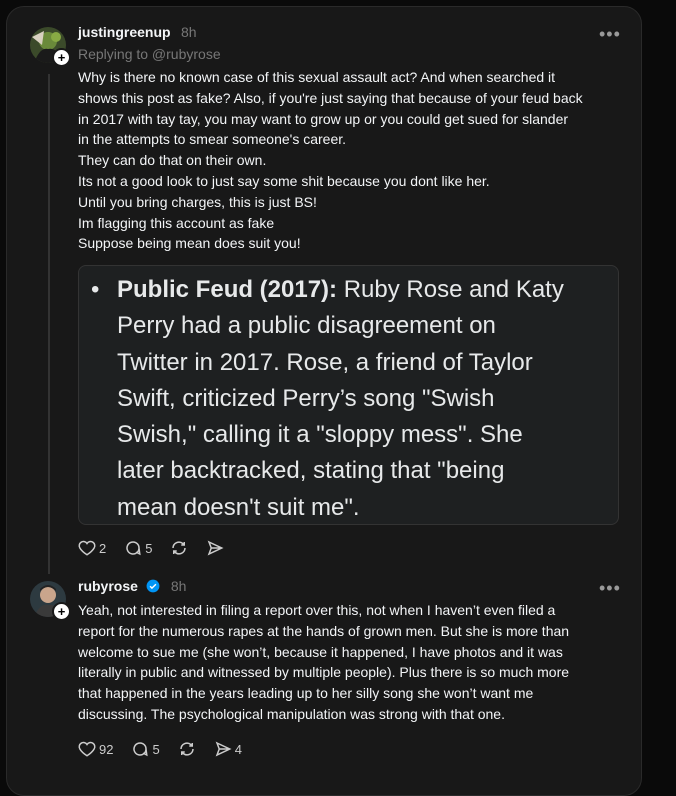 The height and width of the screenshot is (796, 676). What do you see at coordinates (149, 54) in the screenshot?
I see `replying-to-label: Replying to @rubyrose` at bounding box center [149, 54].